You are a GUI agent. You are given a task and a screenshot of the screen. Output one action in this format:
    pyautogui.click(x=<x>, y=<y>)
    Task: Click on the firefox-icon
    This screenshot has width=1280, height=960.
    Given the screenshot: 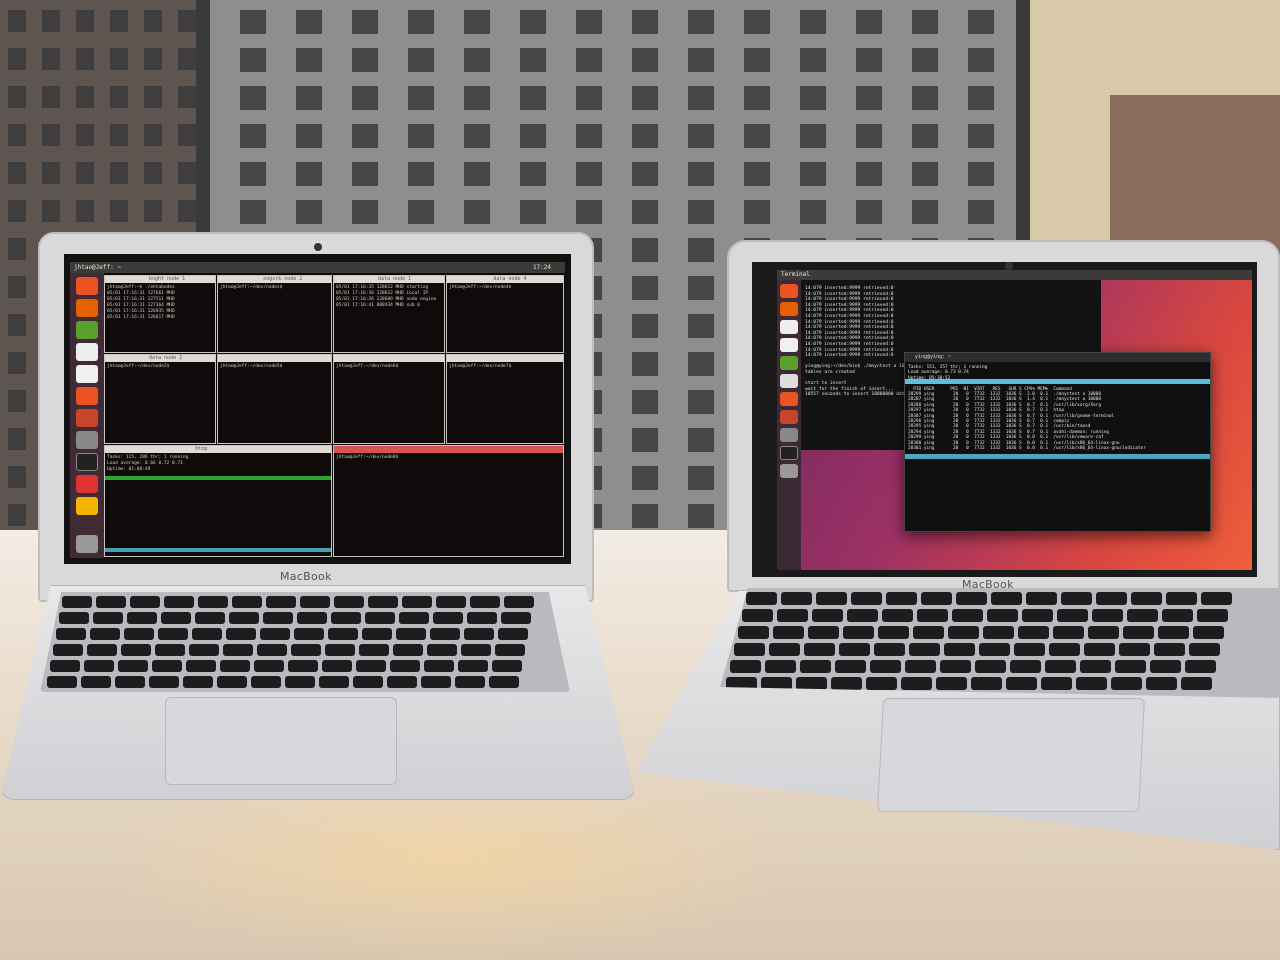 What is the action you would take?
    pyautogui.click(x=789, y=309)
    